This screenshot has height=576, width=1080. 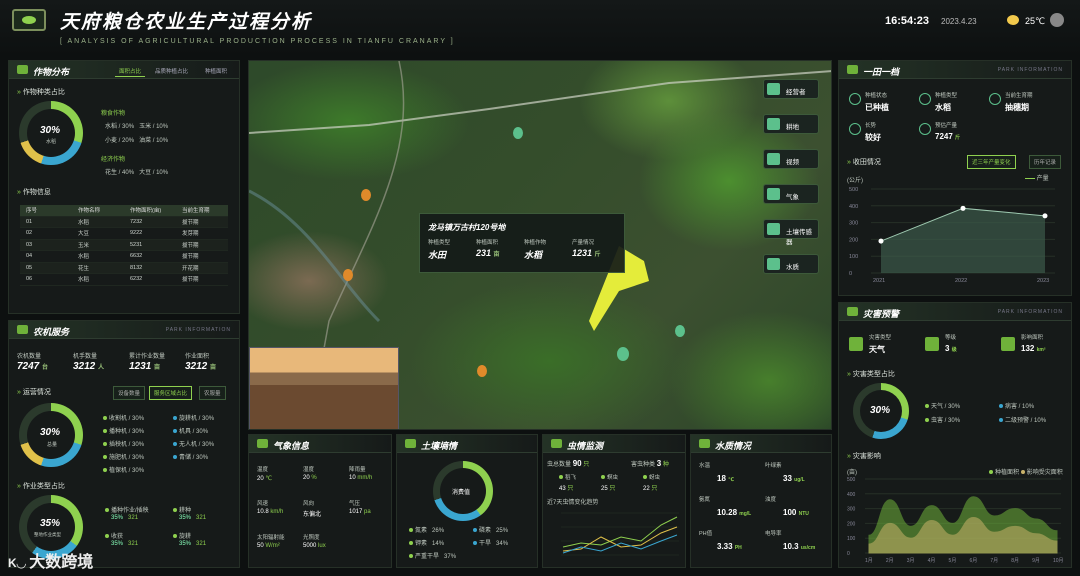 I want to click on user-avatar-icon, so click(x=1057, y=20).